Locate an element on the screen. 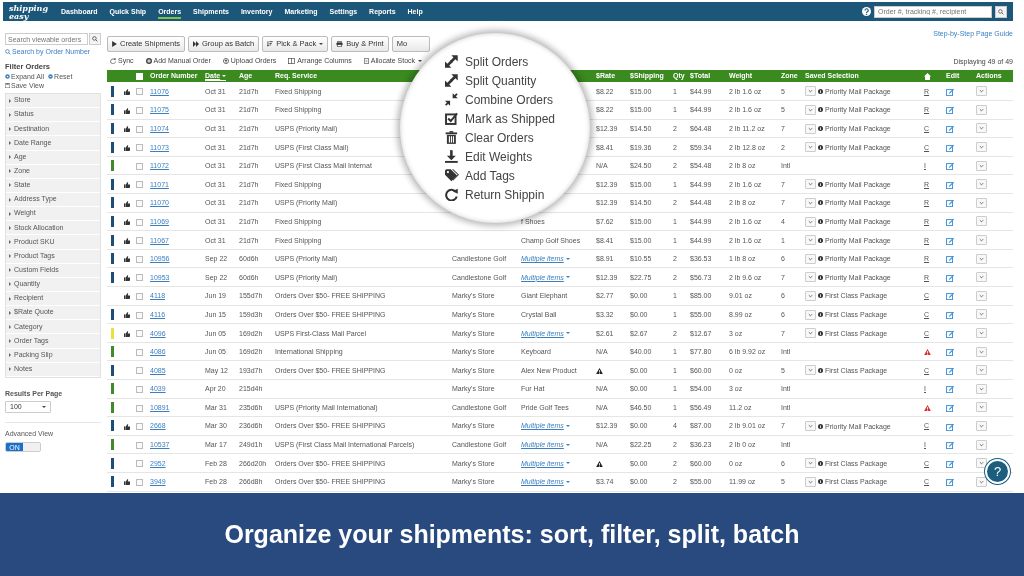  logo: shipping easy is located at coordinates (31, 11).